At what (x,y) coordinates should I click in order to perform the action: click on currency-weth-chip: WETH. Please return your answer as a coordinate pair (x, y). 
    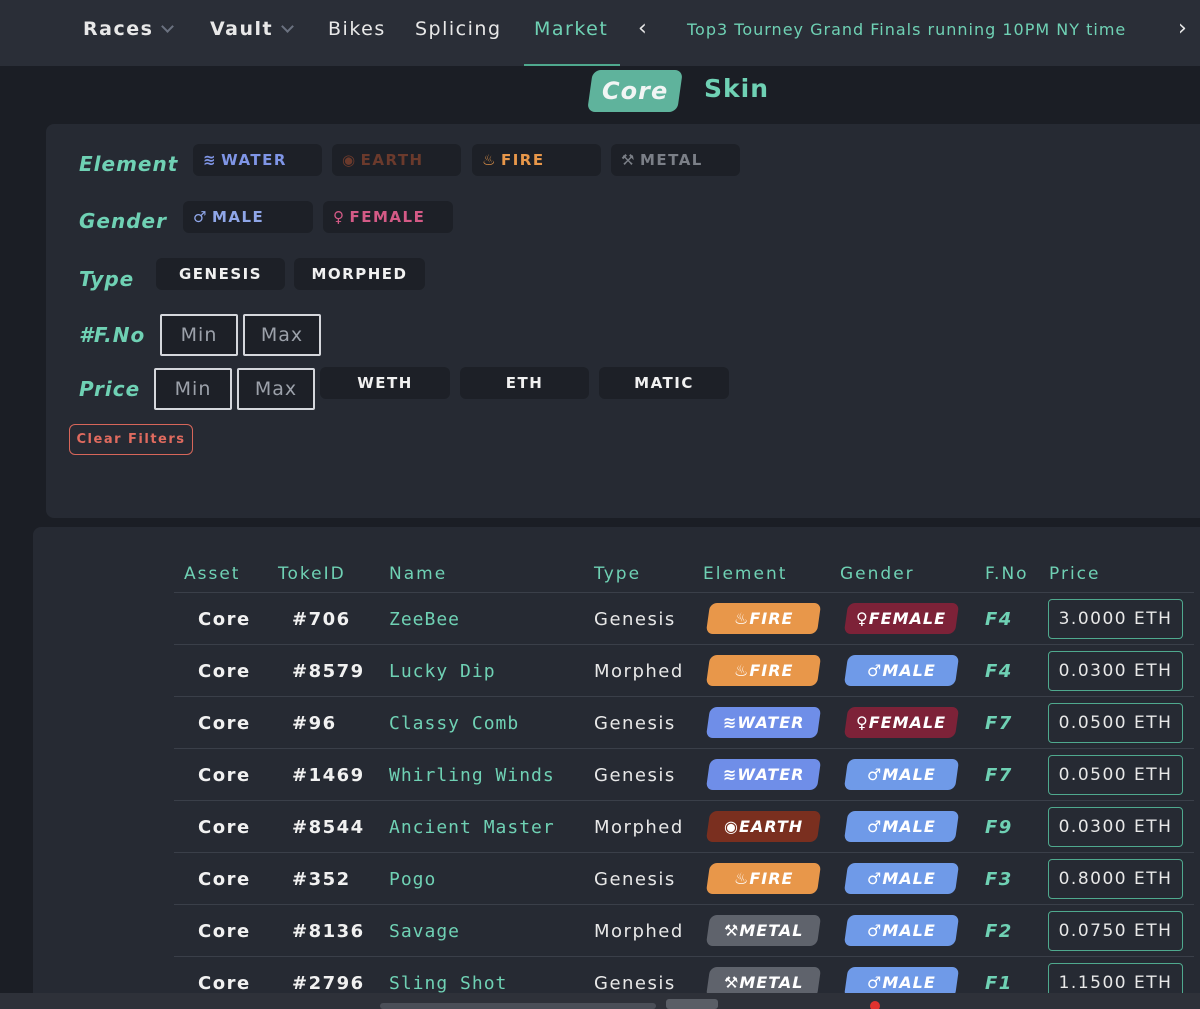
    Looking at the image, I should click on (385, 383).